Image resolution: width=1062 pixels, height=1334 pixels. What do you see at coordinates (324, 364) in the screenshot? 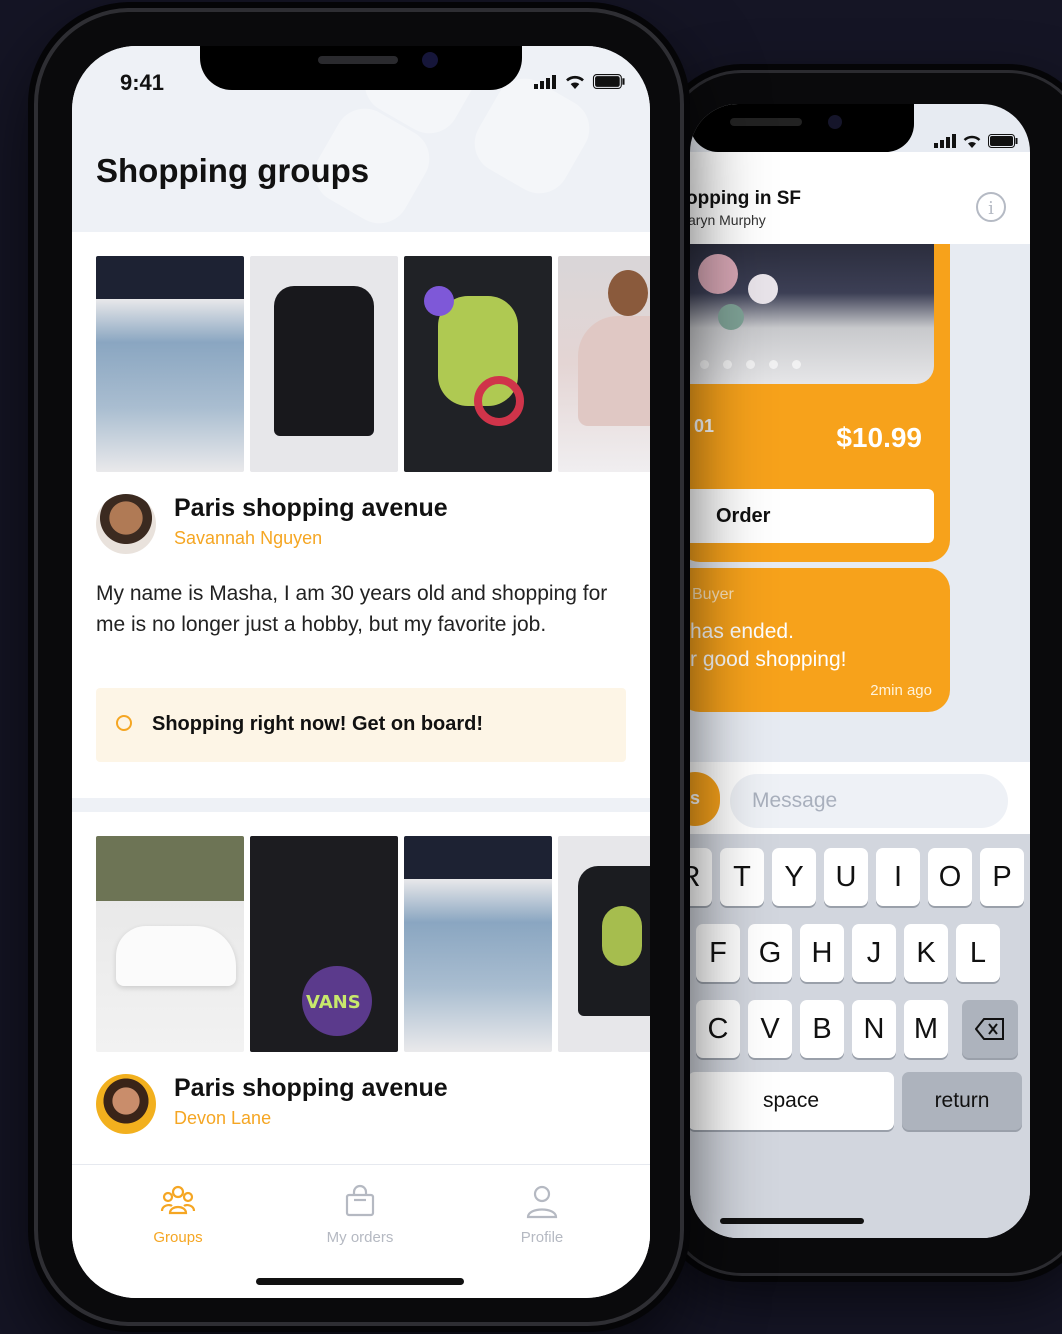
I see `product-photo-jacket` at bounding box center [324, 364].